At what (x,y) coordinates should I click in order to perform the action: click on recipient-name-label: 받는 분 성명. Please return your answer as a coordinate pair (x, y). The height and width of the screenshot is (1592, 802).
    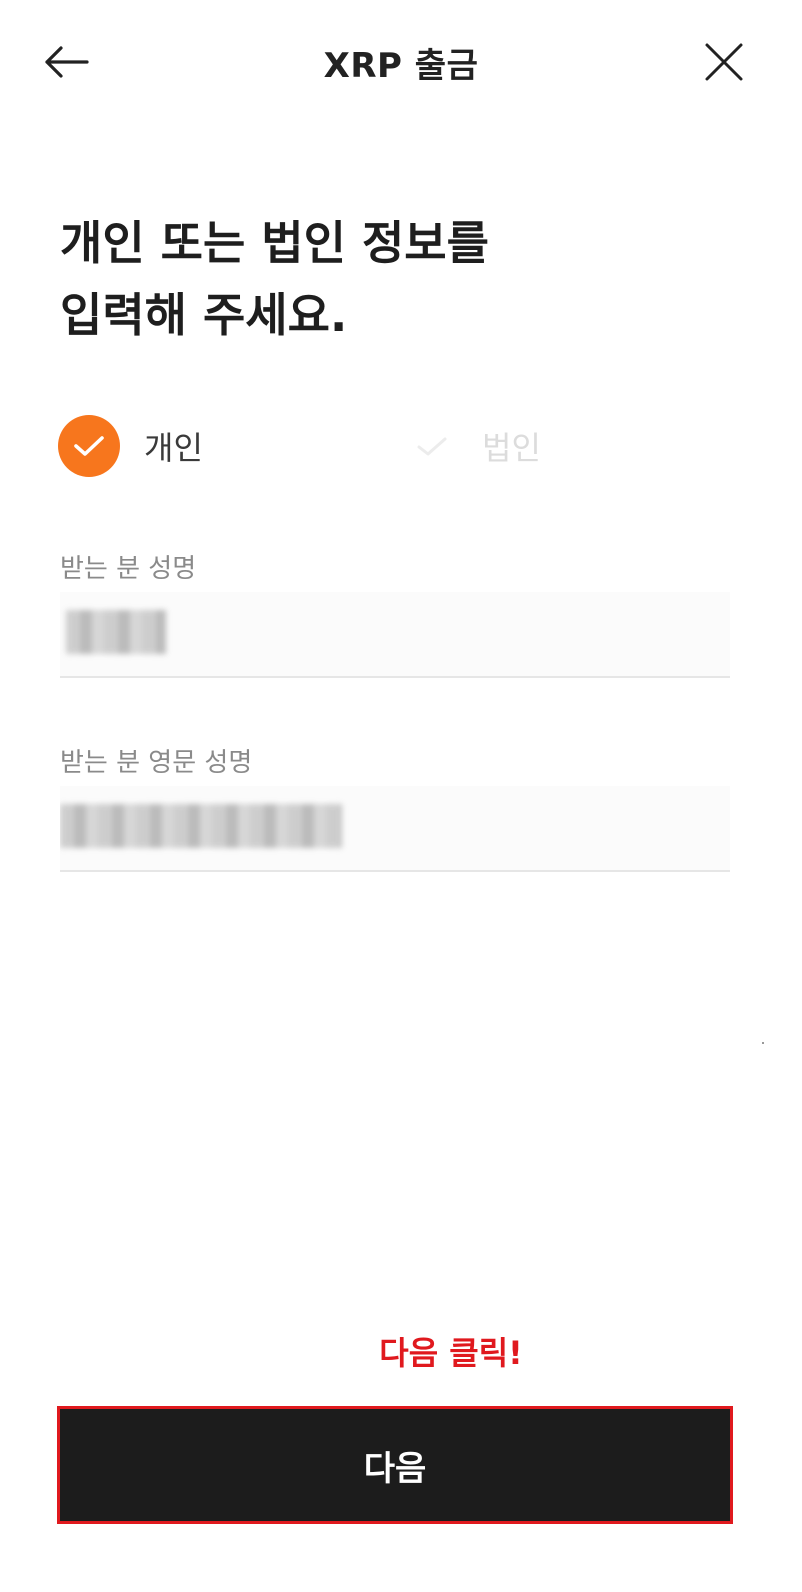
    Looking at the image, I should click on (128, 569).